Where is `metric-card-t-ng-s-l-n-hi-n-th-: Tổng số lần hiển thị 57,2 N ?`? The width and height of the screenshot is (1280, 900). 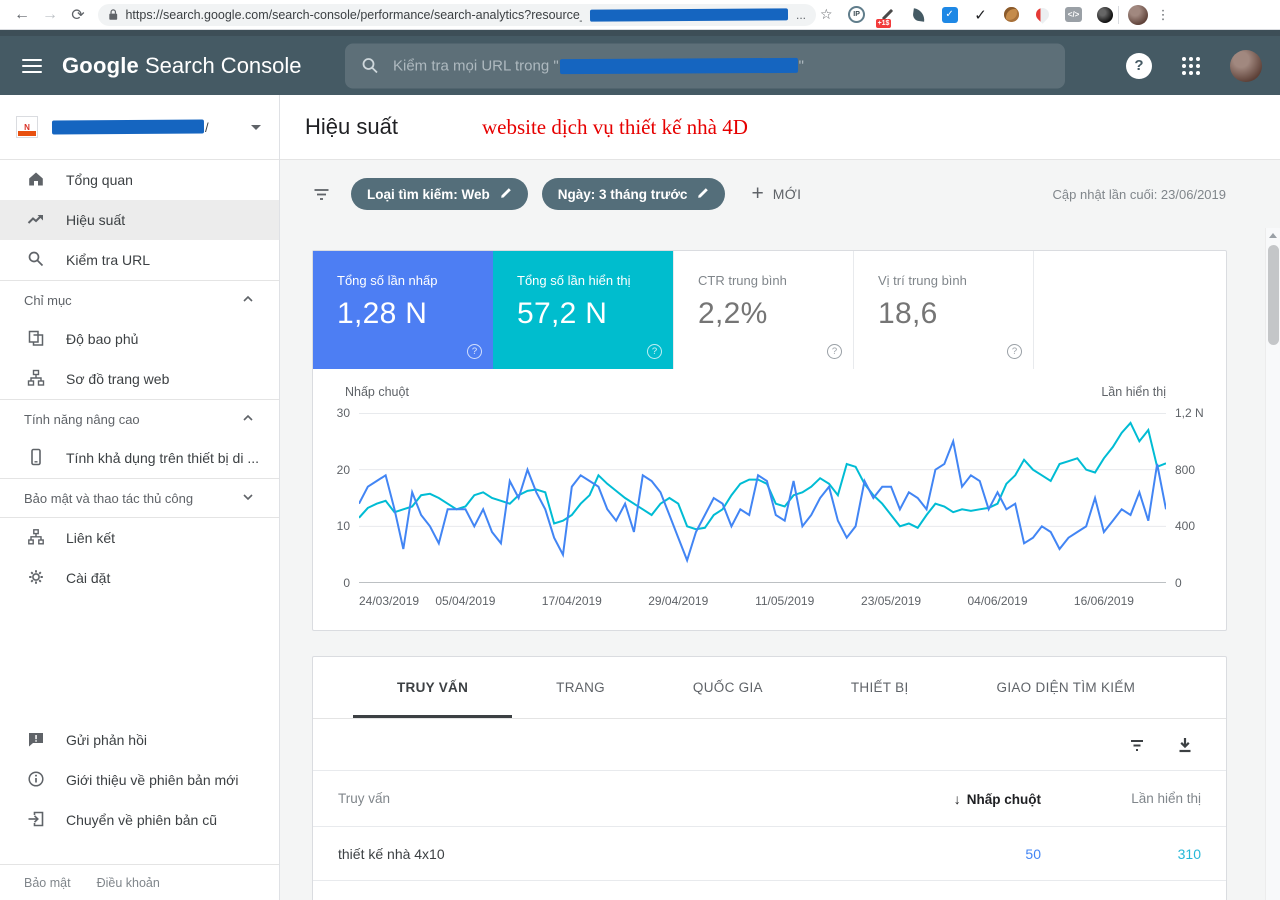
metric-card-t-ng-s-l-n-hi-n-th-: Tổng số lần hiển thị 57,2 N ? is located at coordinates (583, 310).